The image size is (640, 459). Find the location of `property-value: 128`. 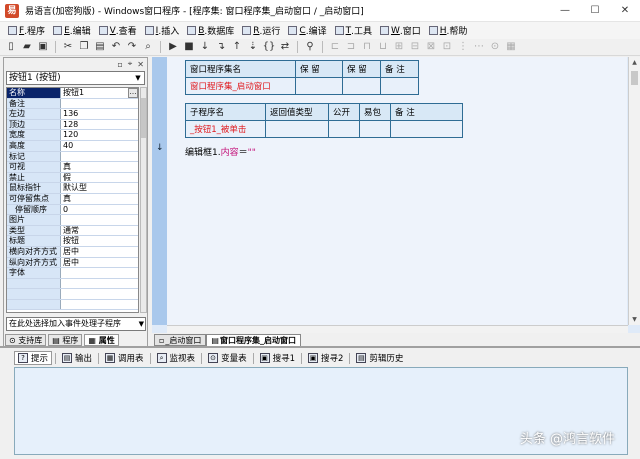

property-value: 128 is located at coordinates (99, 125).